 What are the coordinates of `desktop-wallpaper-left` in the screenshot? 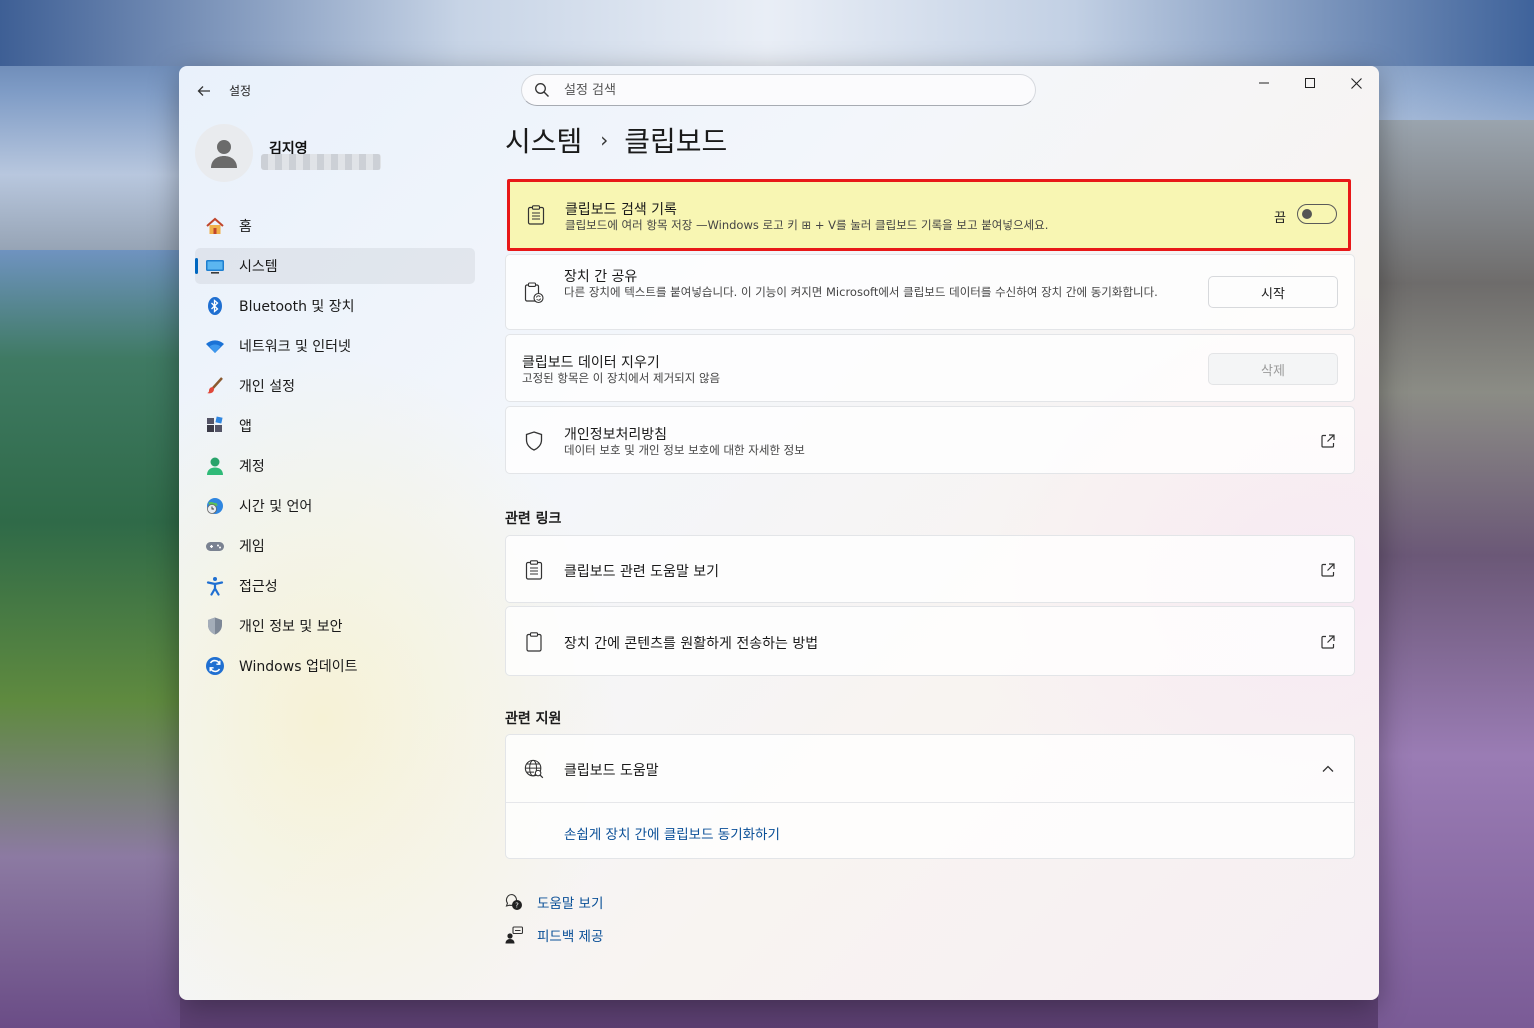 It's located at (90, 639).